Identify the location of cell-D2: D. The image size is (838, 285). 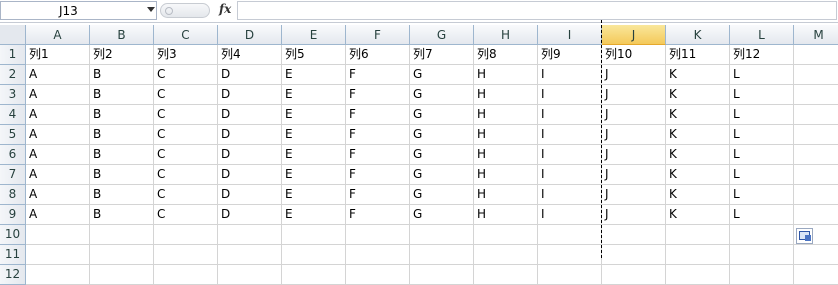
(250, 75).